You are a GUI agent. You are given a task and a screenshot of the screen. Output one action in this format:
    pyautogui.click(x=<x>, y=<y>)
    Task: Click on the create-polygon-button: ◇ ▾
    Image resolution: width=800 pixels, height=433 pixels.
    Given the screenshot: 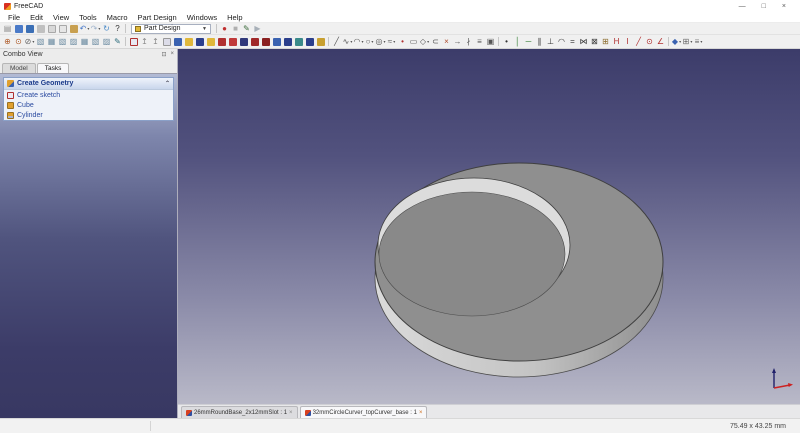 What is the action you would take?
    pyautogui.click(x=425, y=42)
    